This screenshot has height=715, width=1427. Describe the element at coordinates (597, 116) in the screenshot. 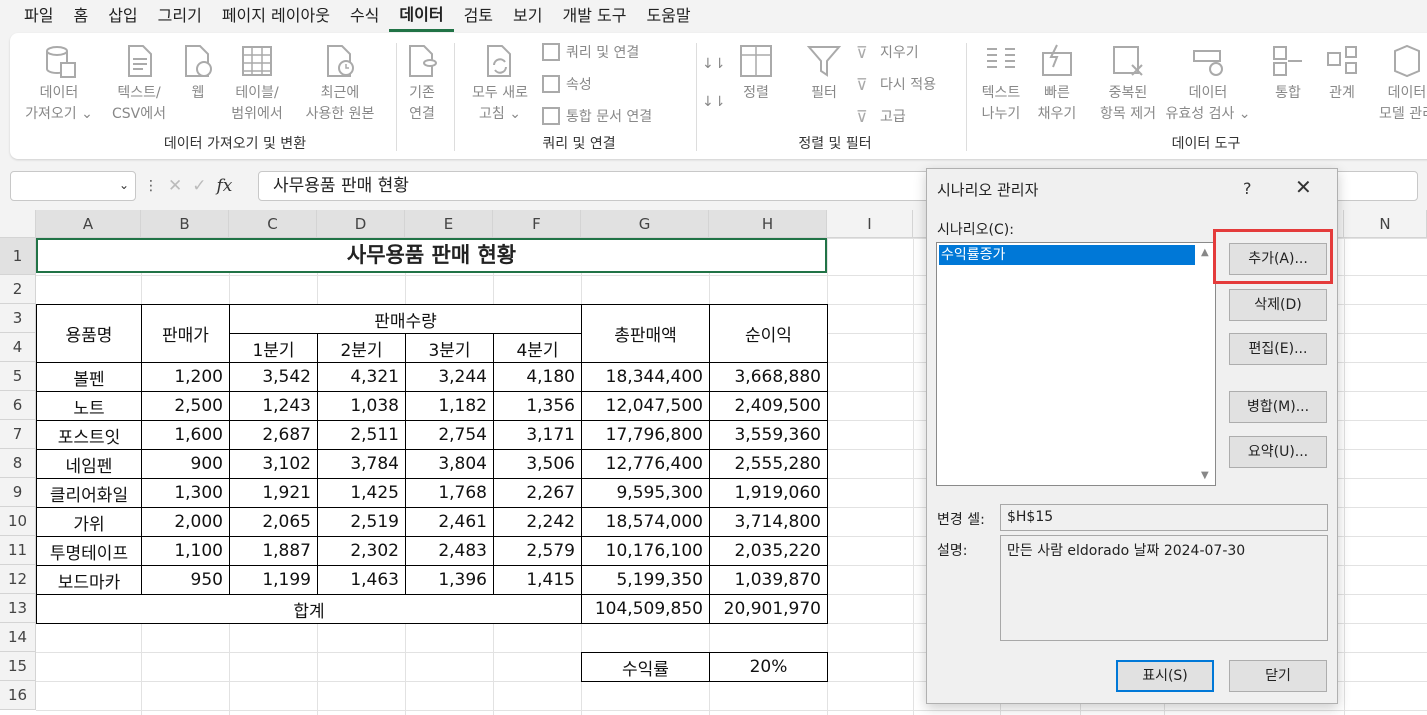

I see `edit-links-button: 통합 문서 연결` at that location.